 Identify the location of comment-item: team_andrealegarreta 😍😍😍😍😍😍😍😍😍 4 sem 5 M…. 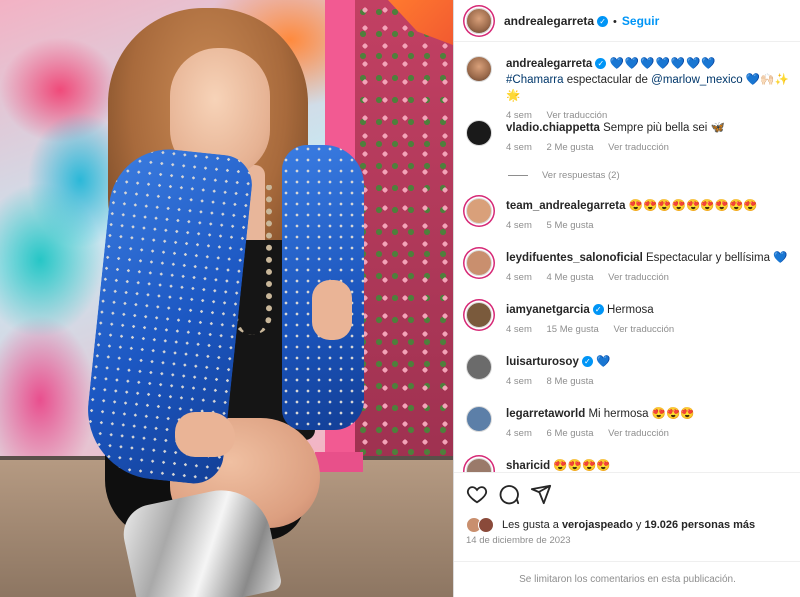
(631, 216).